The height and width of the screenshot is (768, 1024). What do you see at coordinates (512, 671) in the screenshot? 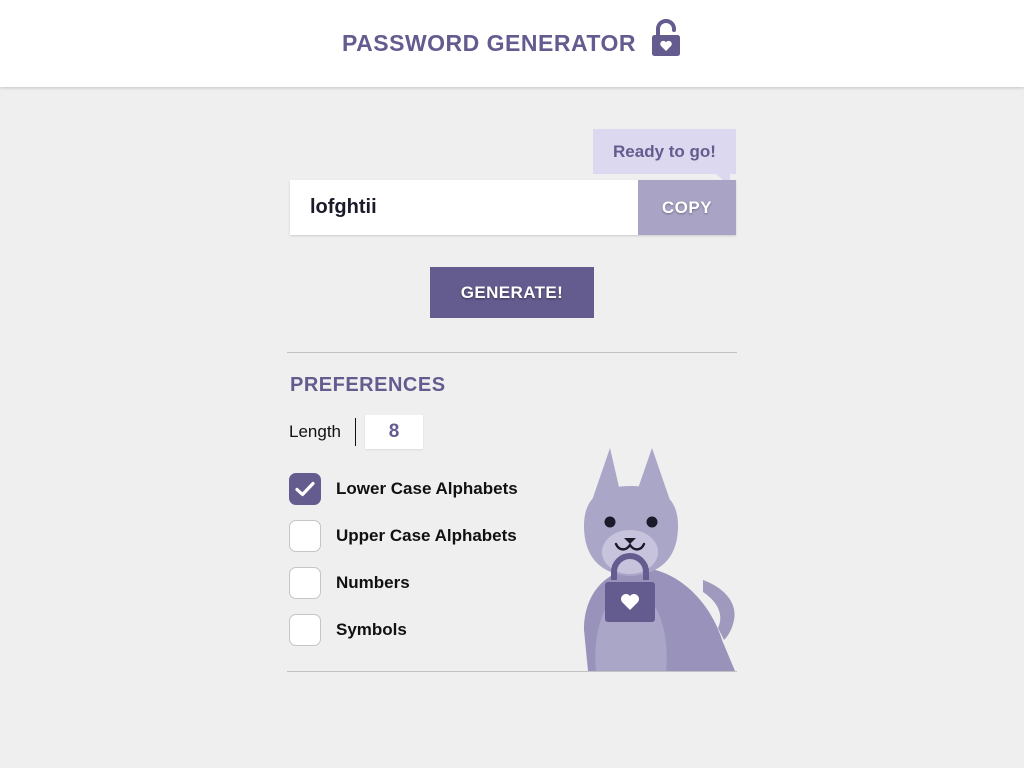
I see `divider-bottom` at bounding box center [512, 671].